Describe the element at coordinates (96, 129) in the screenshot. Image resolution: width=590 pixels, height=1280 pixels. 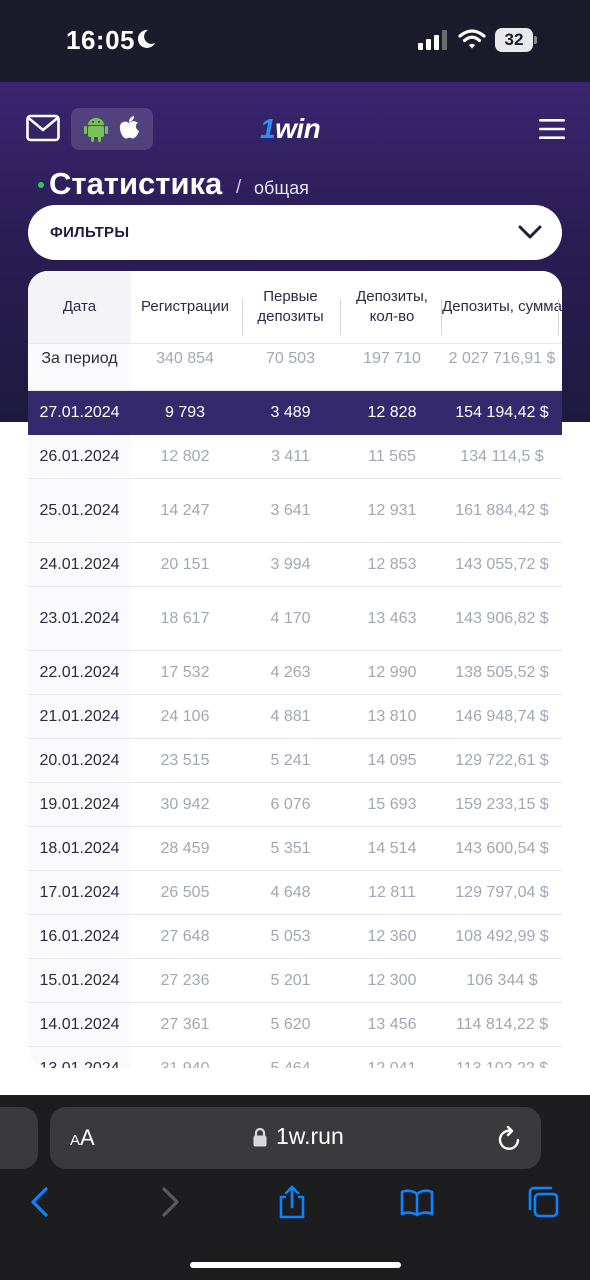
I see `android-icon` at that location.